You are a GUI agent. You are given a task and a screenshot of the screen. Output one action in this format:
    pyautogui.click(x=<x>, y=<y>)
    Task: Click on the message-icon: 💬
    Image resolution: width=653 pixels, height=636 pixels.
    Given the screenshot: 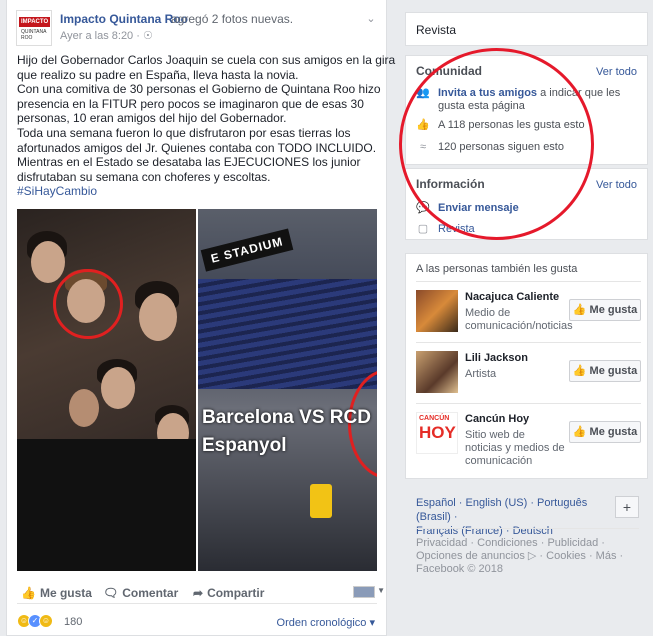 What is the action you would take?
    pyautogui.click(x=423, y=208)
    